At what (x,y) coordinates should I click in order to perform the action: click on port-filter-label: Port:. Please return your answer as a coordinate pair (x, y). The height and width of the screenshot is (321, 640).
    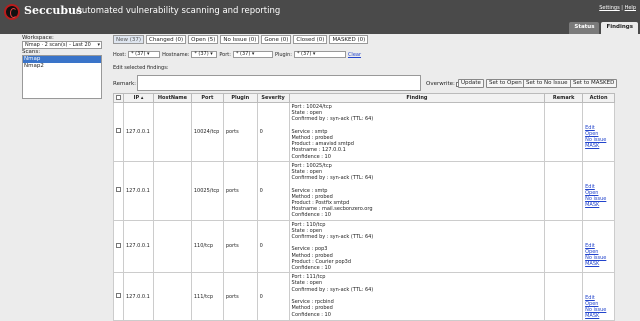
    Looking at the image, I should click on (225, 54).